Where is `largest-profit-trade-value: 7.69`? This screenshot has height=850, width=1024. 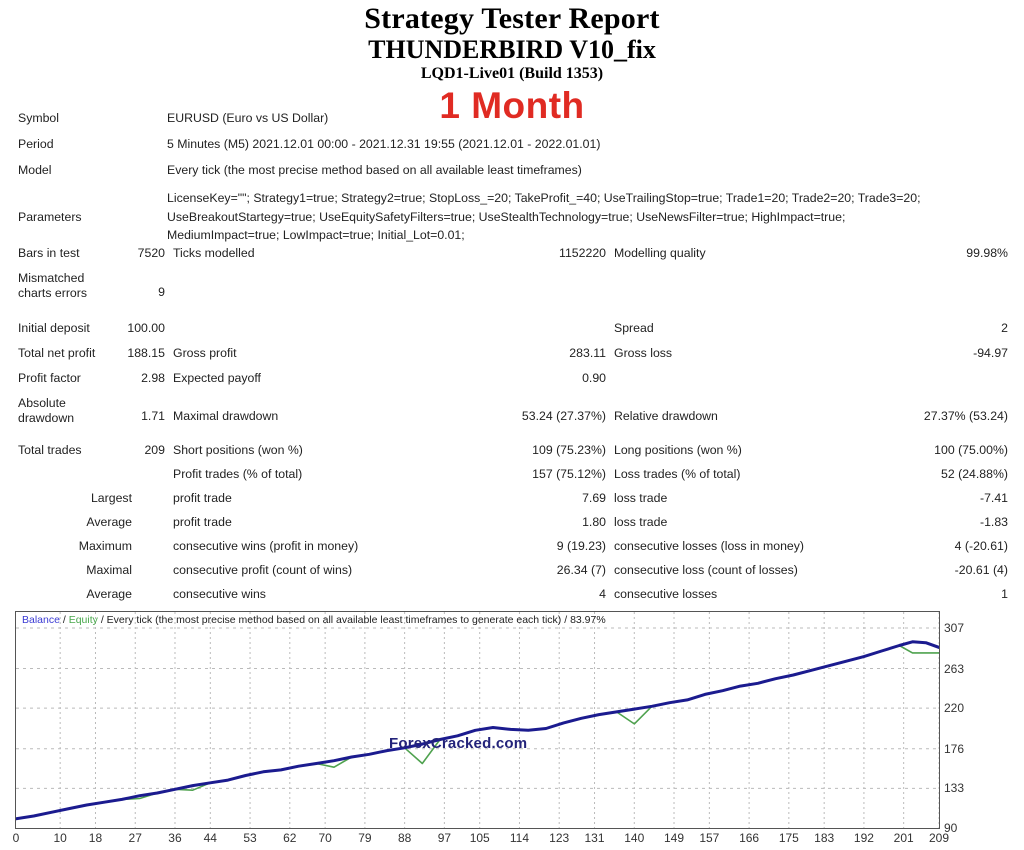
largest-profit-trade-value: 7.69 is located at coordinates (594, 498).